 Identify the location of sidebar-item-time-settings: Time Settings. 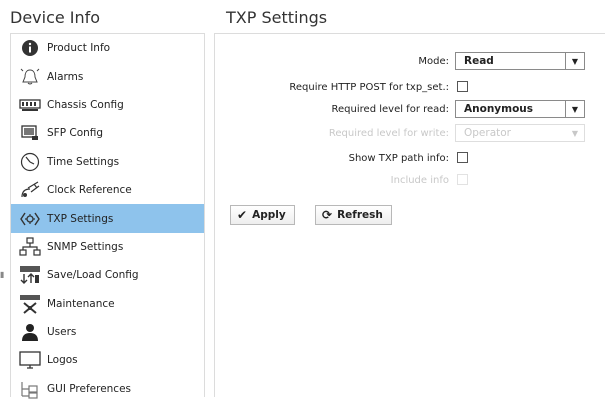
(107, 162).